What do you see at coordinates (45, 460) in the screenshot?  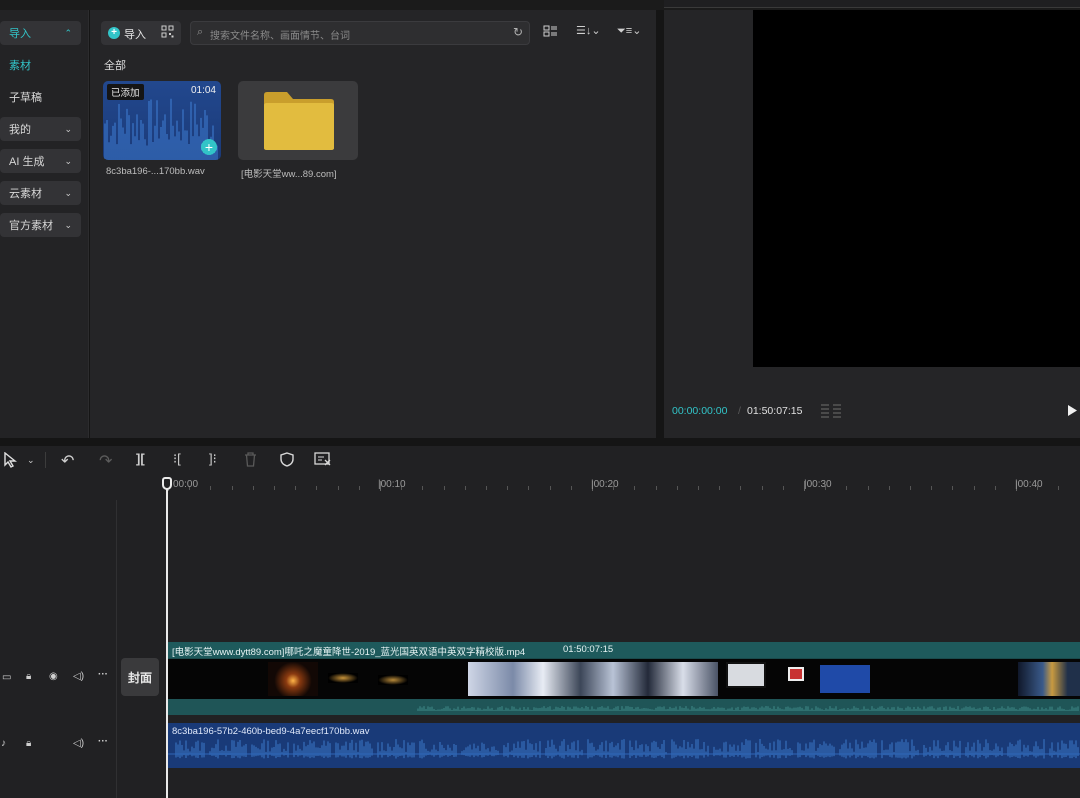 I see `toolbar-divider` at bounding box center [45, 460].